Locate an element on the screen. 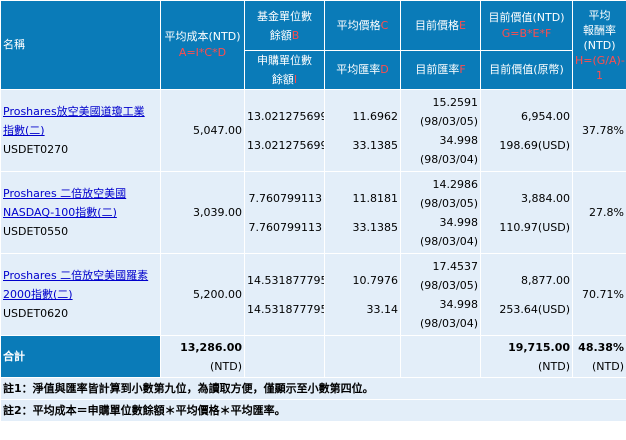 Image resolution: width=626 pixels, height=440 pixels. header-return: 平均 報酬率 (NTD) H=(G/A)- 1 is located at coordinates (599, 45).